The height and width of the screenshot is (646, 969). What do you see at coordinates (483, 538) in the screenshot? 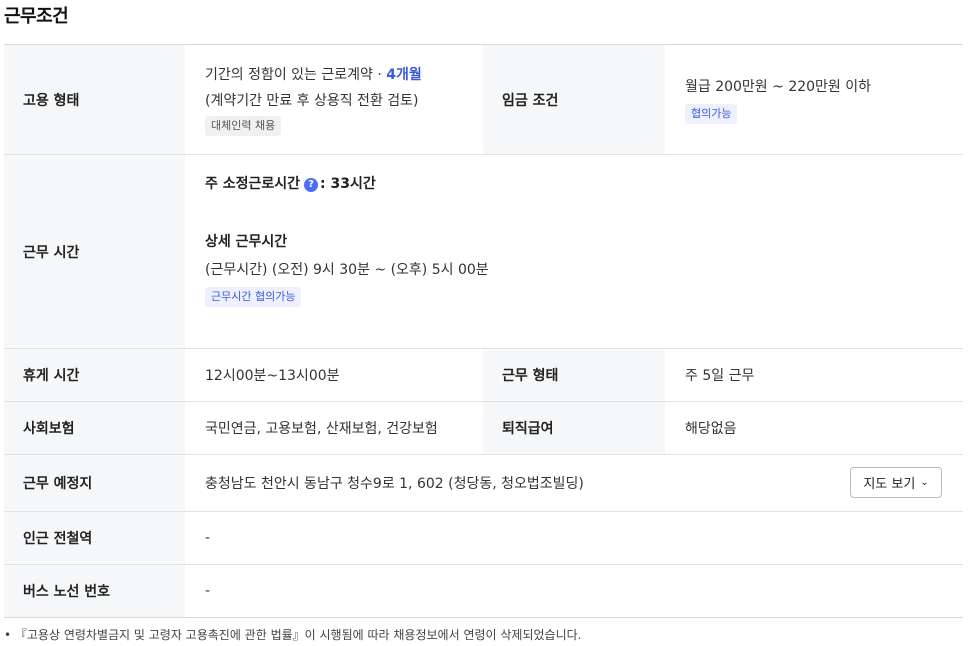
I see `row-subway: 인근 전철역 -` at bounding box center [483, 538].